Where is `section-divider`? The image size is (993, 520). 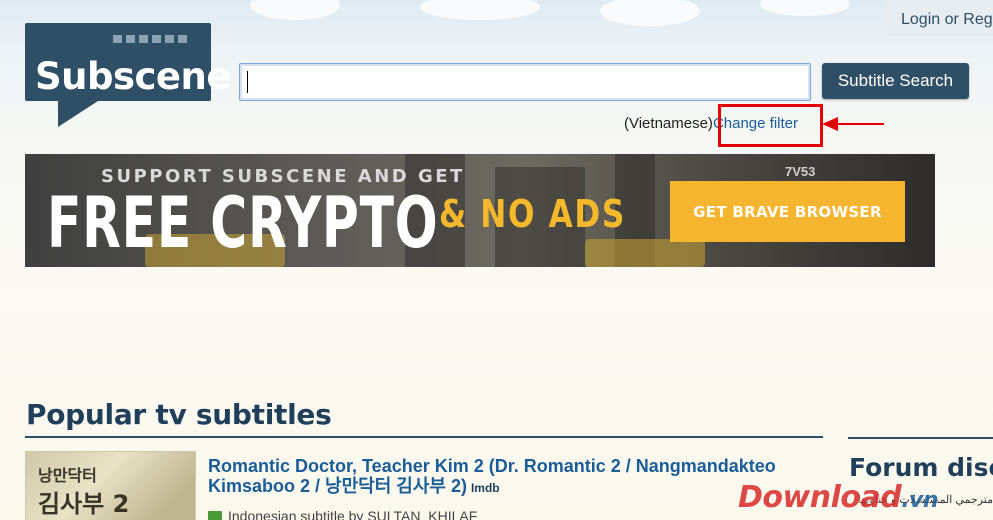 section-divider is located at coordinates (424, 437).